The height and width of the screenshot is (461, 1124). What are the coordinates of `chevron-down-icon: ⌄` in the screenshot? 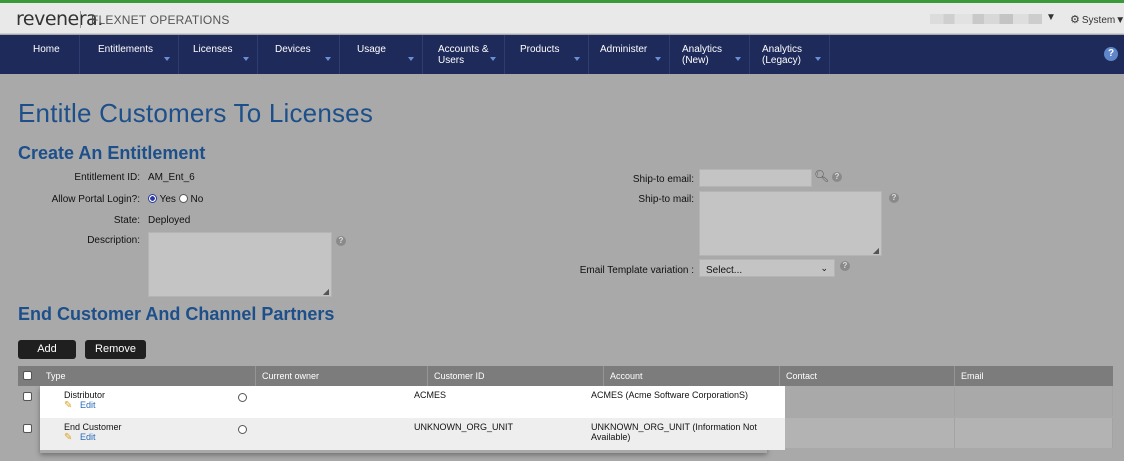 It's located at (824, 268).